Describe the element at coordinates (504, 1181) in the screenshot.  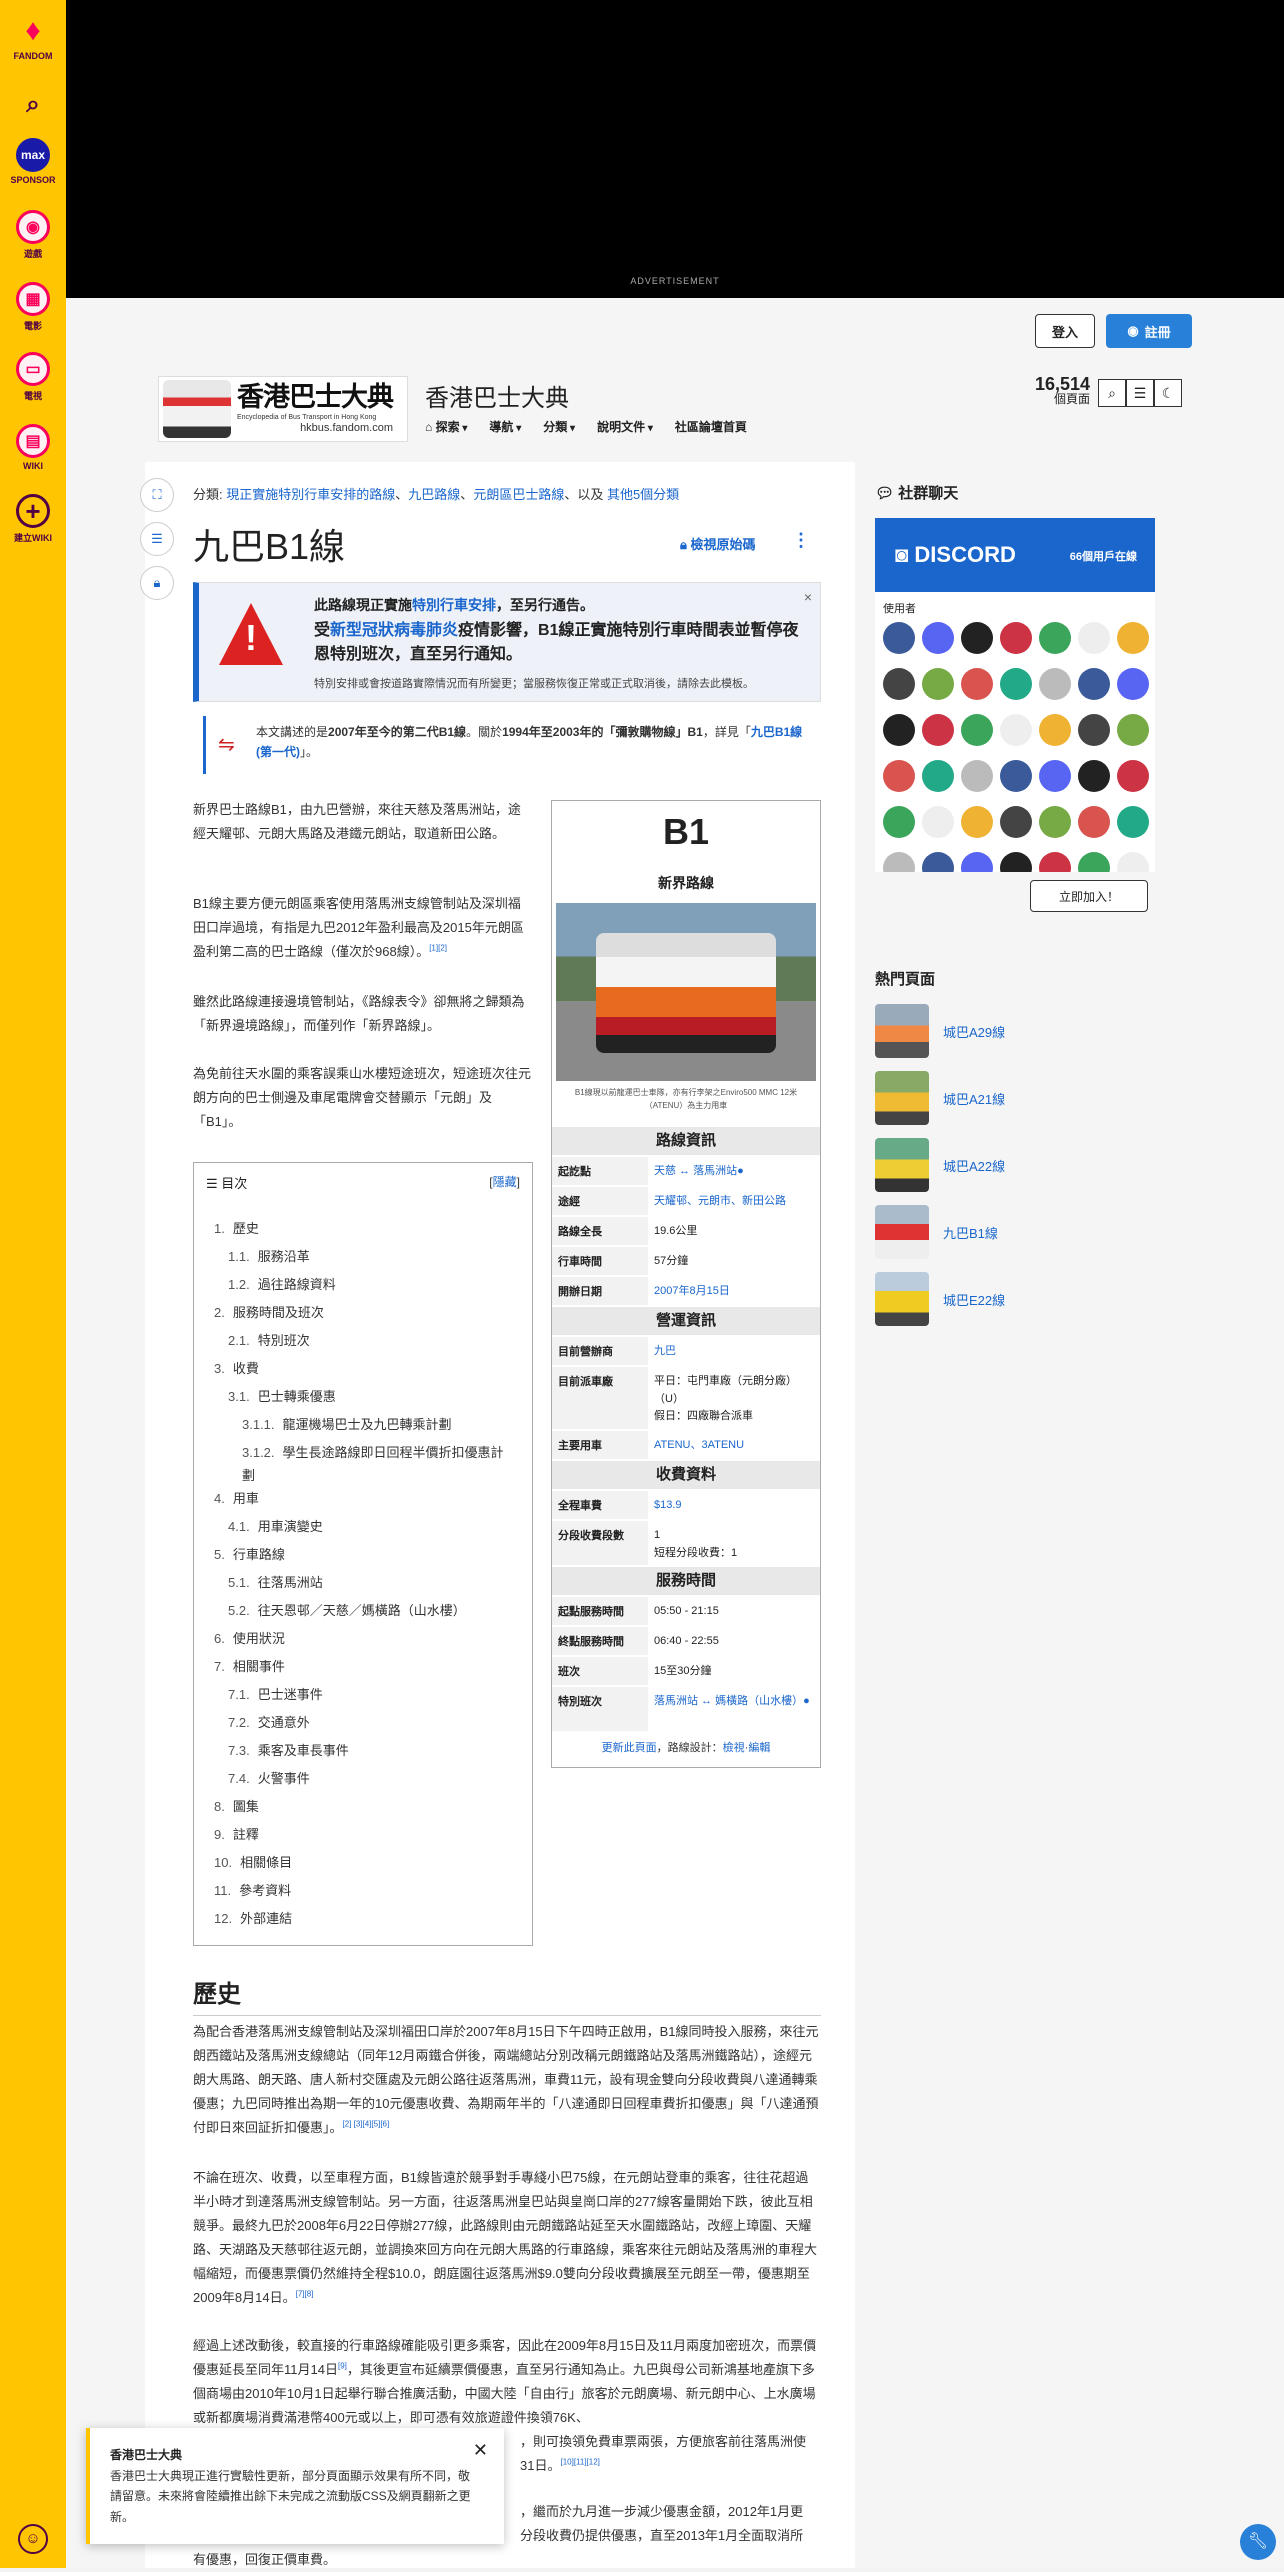
I see `toc-hide-link: 隱藏` at that location.